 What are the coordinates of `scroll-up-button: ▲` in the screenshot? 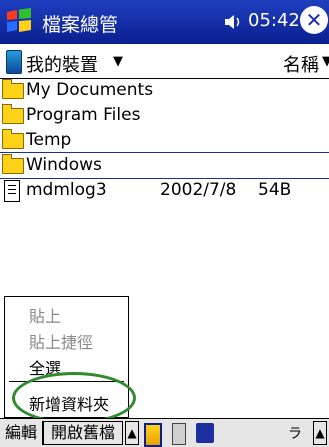 It's located at (132, 433).